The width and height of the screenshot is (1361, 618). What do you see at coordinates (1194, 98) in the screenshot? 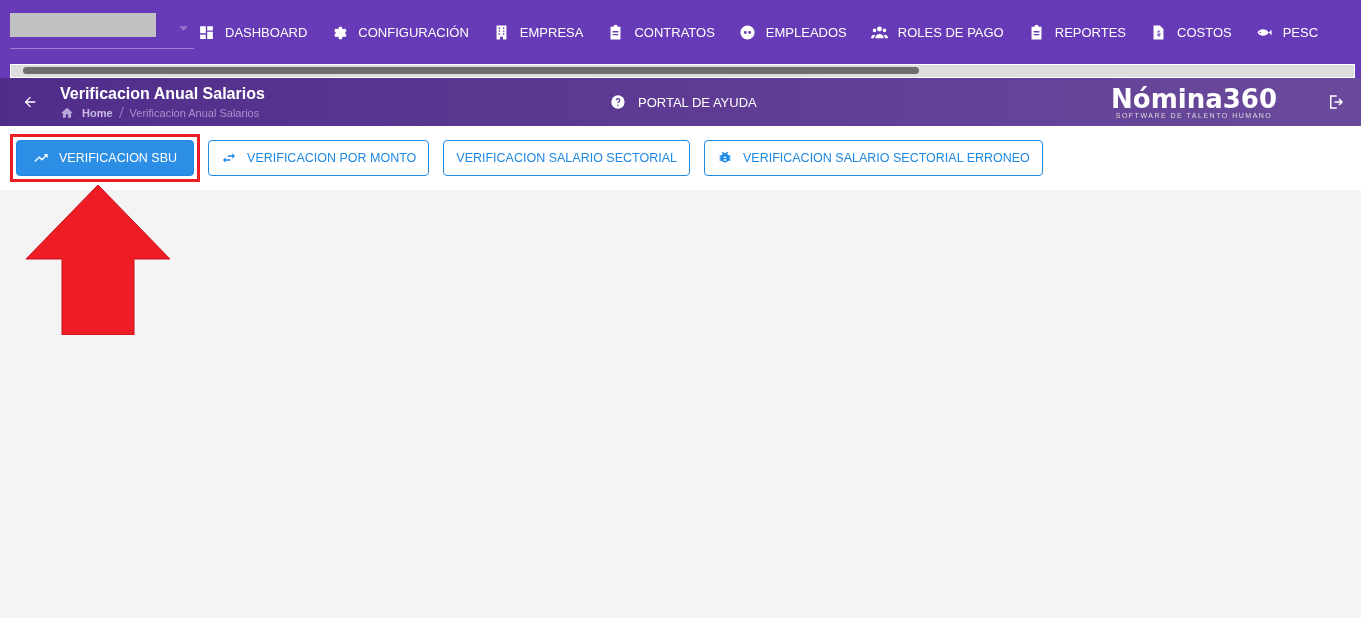
I see `logo-text: Nómina360` at bounding box center [1194, 98].